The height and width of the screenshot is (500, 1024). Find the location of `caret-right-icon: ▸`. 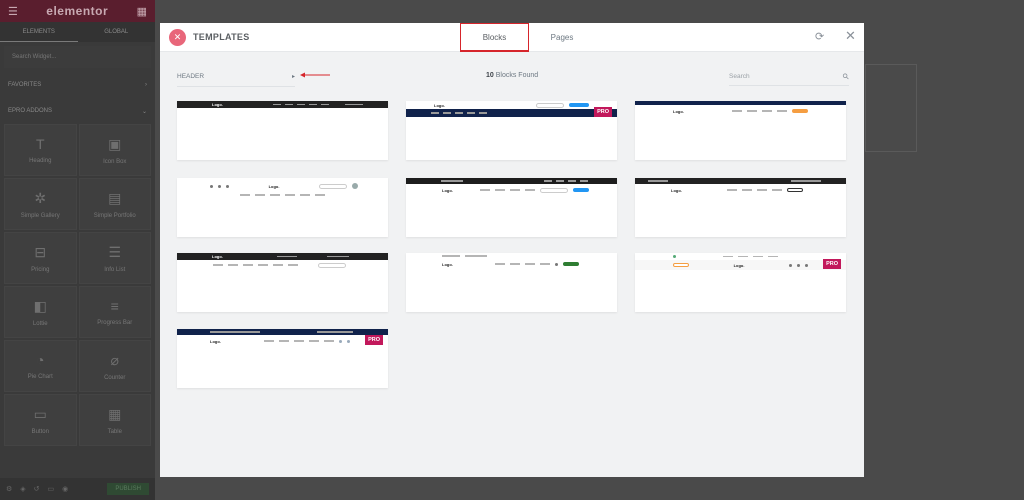

caret-right-icon: ▸ is located at coordinates (293, 76).